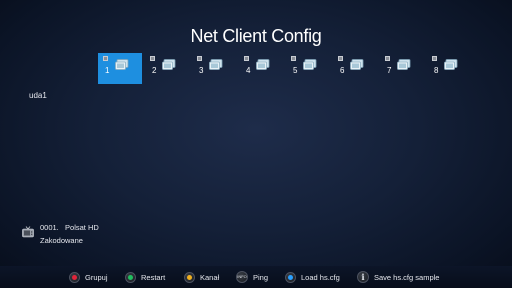 This screenshot has width=512, height=288. What do you see at coordinates (28, 232) in the screenshot?
I see `tv-icon` at bounding box center [28, 232].